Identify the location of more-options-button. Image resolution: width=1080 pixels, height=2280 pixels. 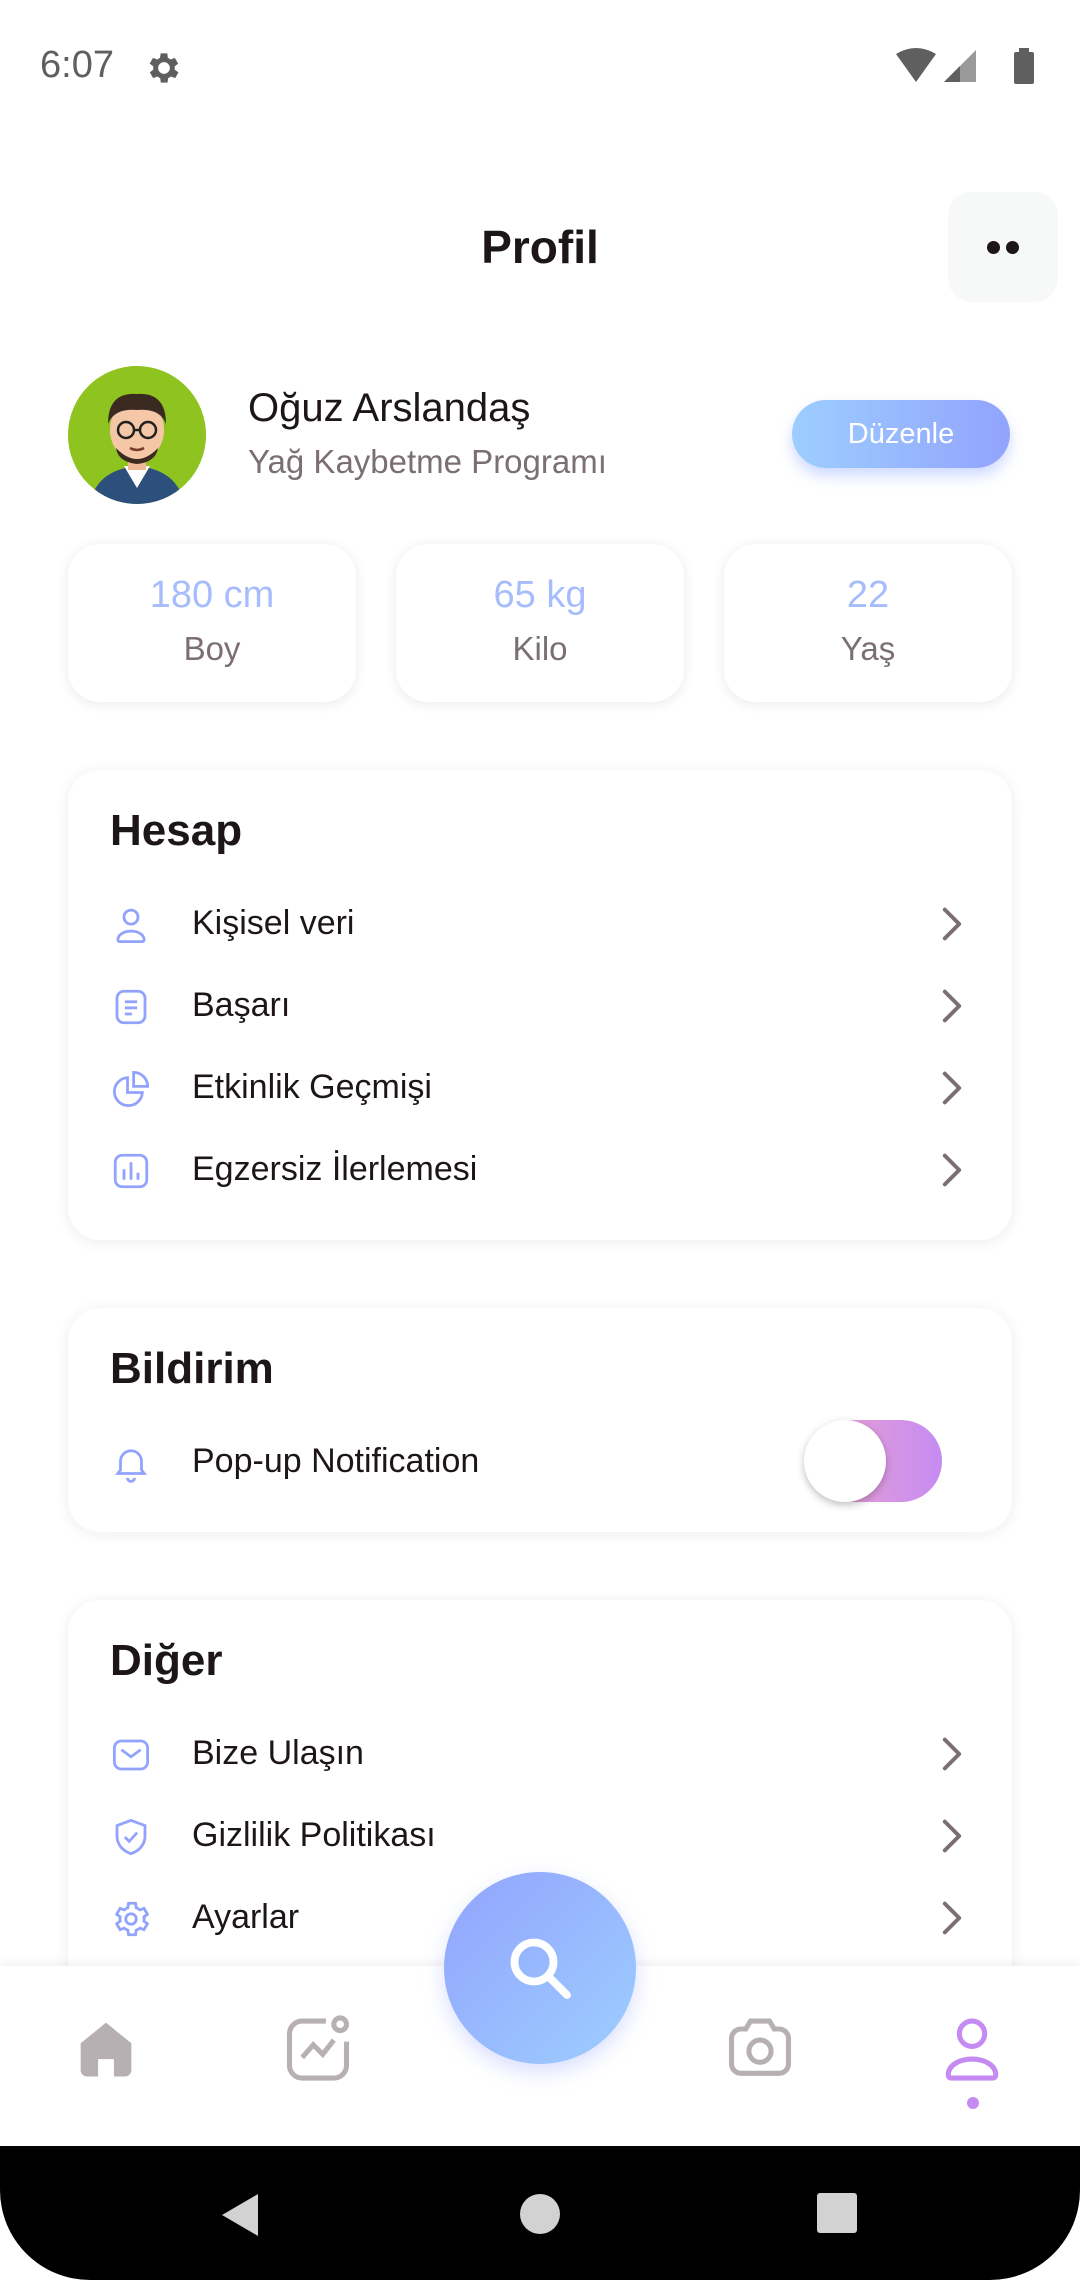
(1003, 247).